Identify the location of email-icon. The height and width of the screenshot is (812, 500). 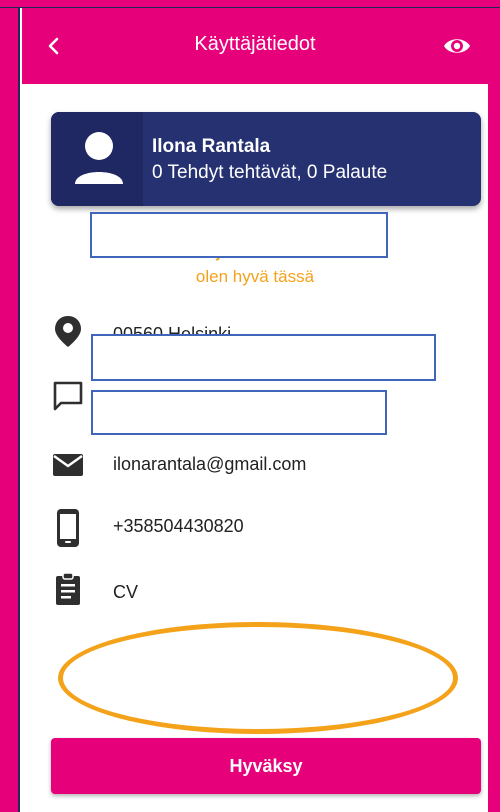
(68, 465).